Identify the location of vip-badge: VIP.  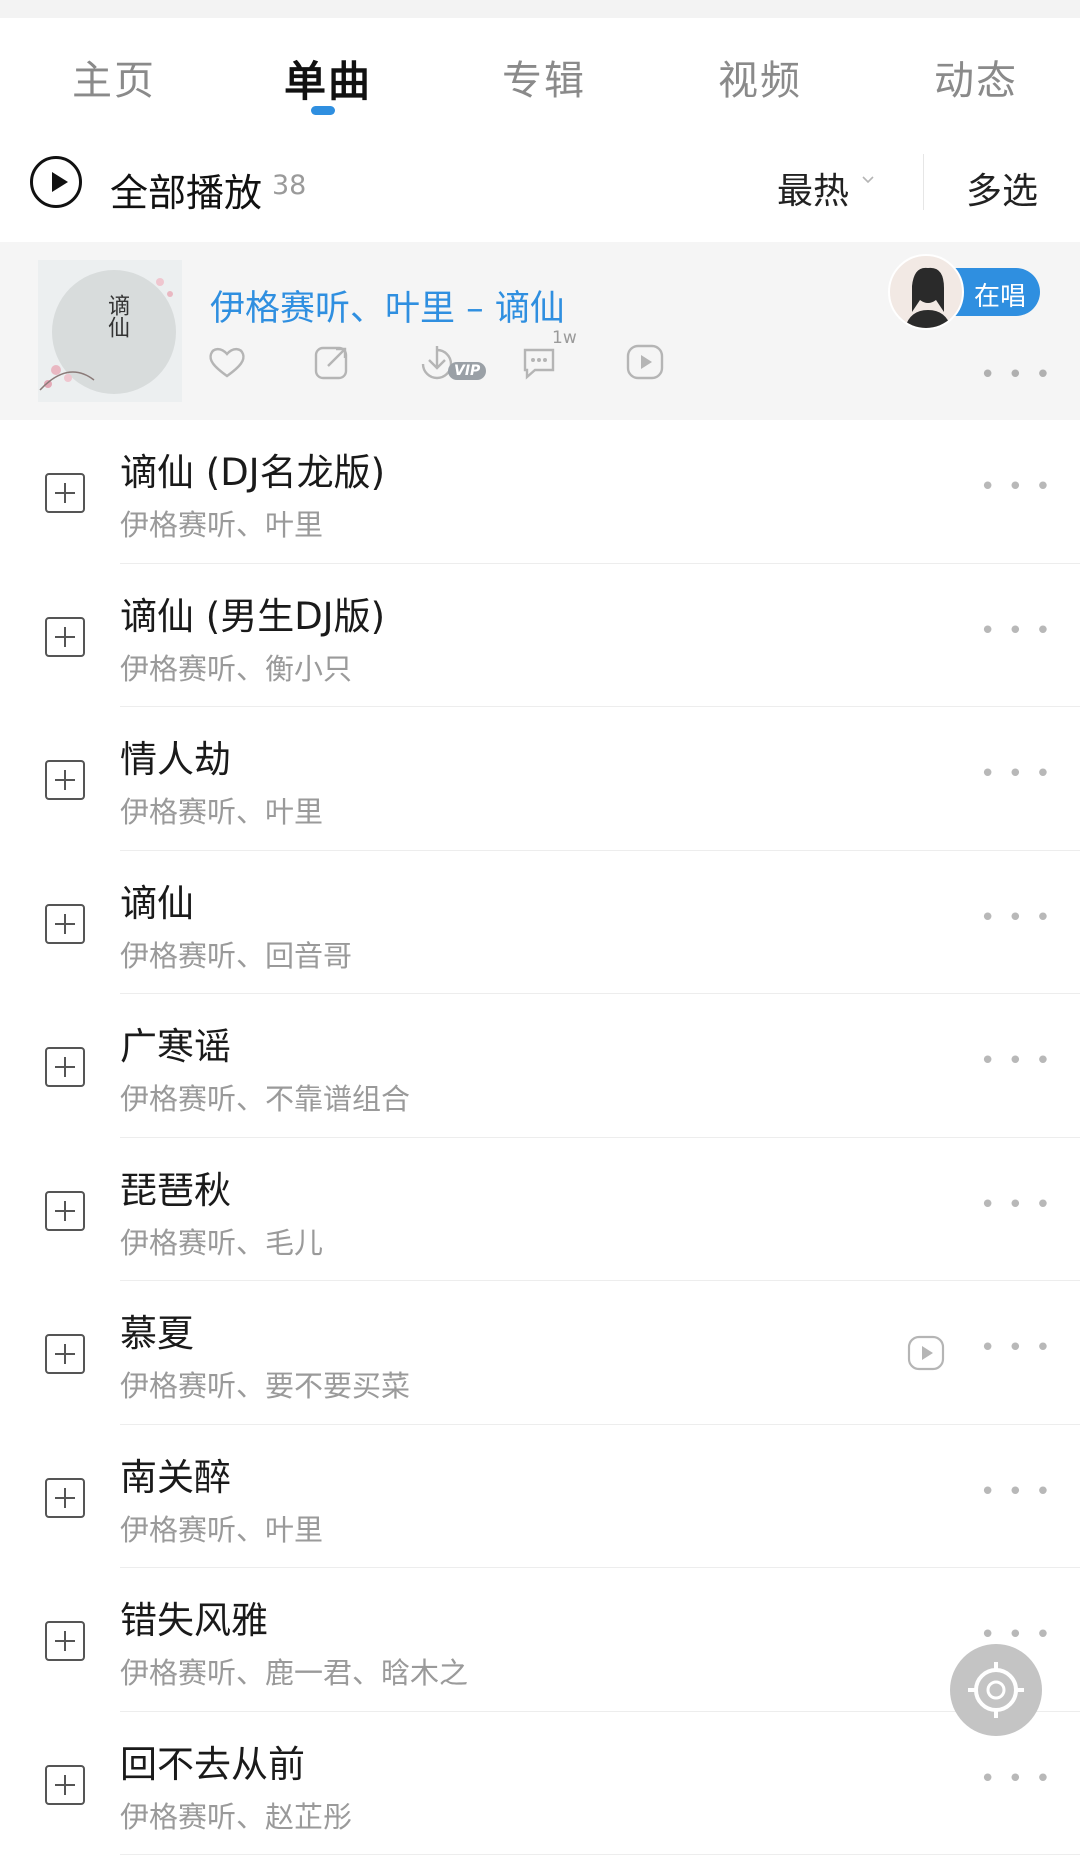
(467, 371).